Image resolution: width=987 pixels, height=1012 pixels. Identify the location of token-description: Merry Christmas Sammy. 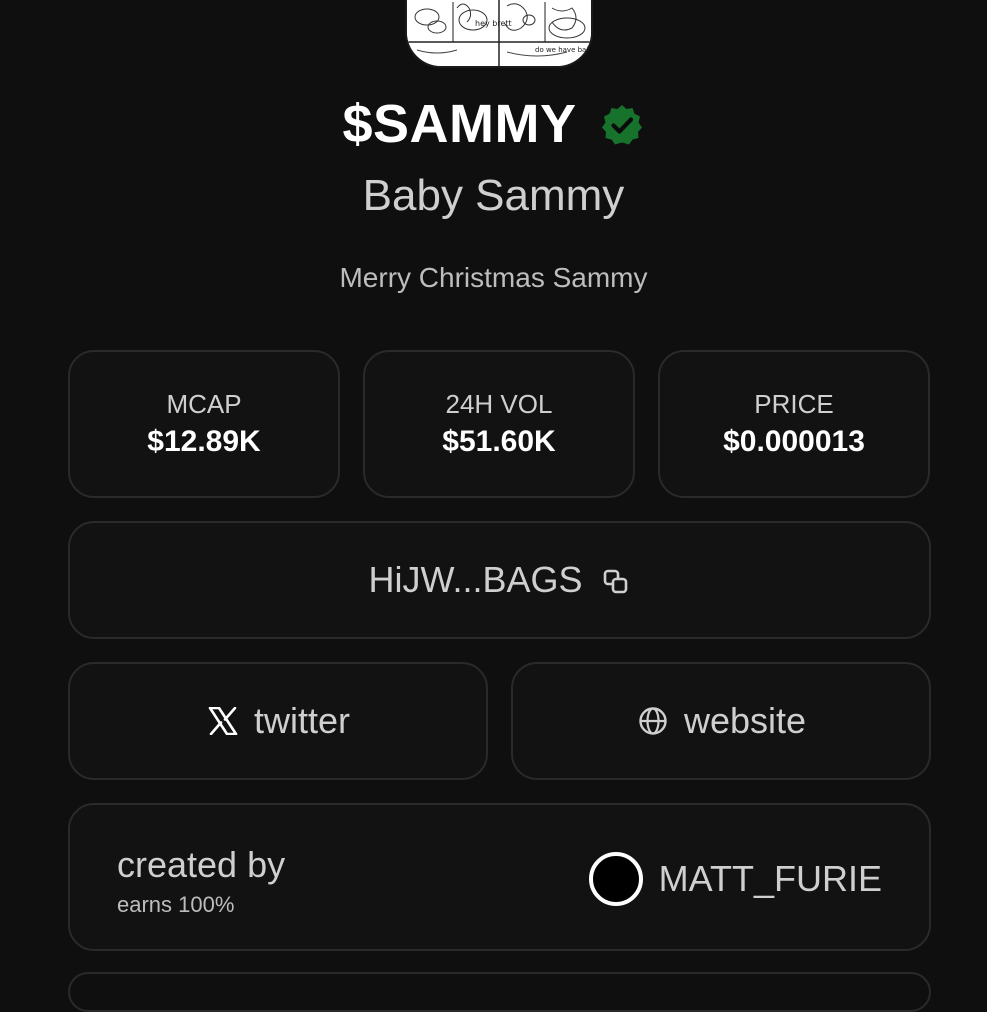
(493, 277).